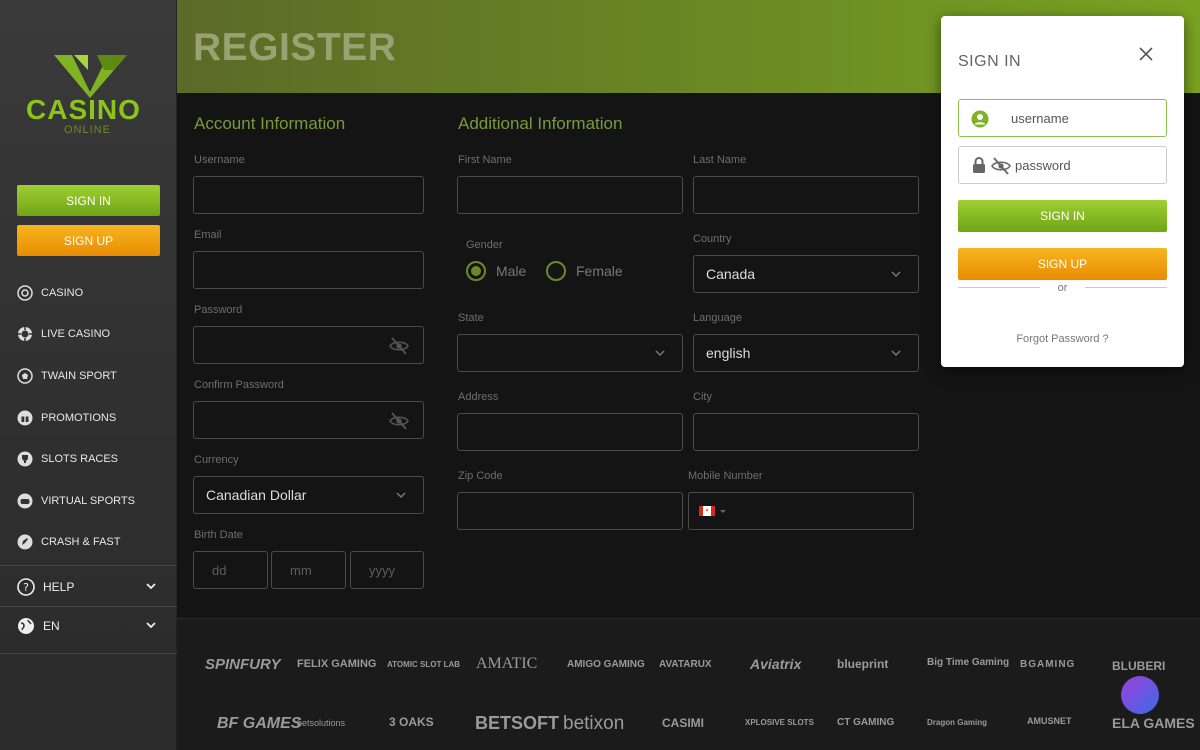 The width and height of the screenshot is (1200, 750). I want to click on gender-female-radio: Female, so click(584, 271).